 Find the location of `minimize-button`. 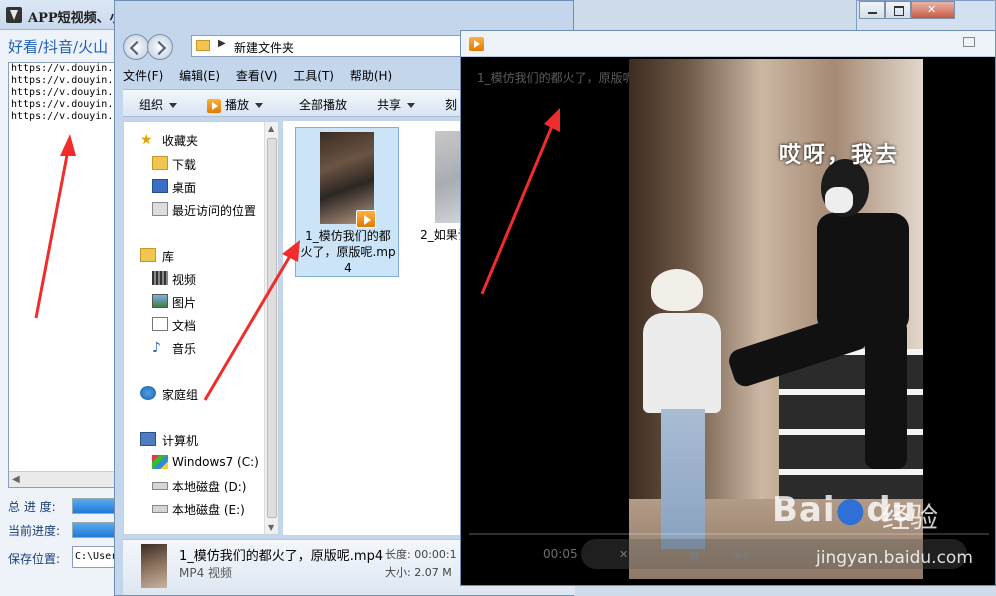

minimize-button is located at coordinates (872, 10).